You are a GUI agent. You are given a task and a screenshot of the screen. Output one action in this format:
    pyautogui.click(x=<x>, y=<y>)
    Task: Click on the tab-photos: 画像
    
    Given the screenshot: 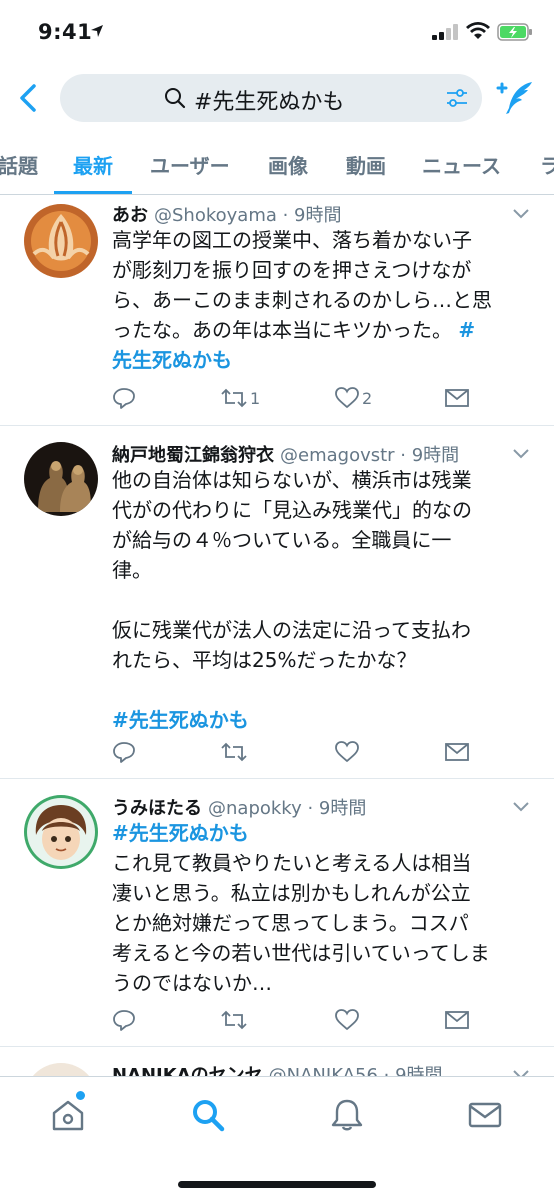 What is the action you would take?
    pyautogui.click(x=288, y=164)
    